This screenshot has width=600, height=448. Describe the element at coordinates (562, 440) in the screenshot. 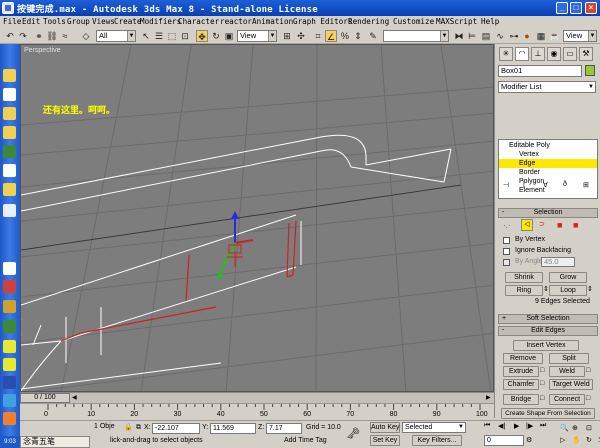

I see `field-of-view-icon: ▷` at that location.